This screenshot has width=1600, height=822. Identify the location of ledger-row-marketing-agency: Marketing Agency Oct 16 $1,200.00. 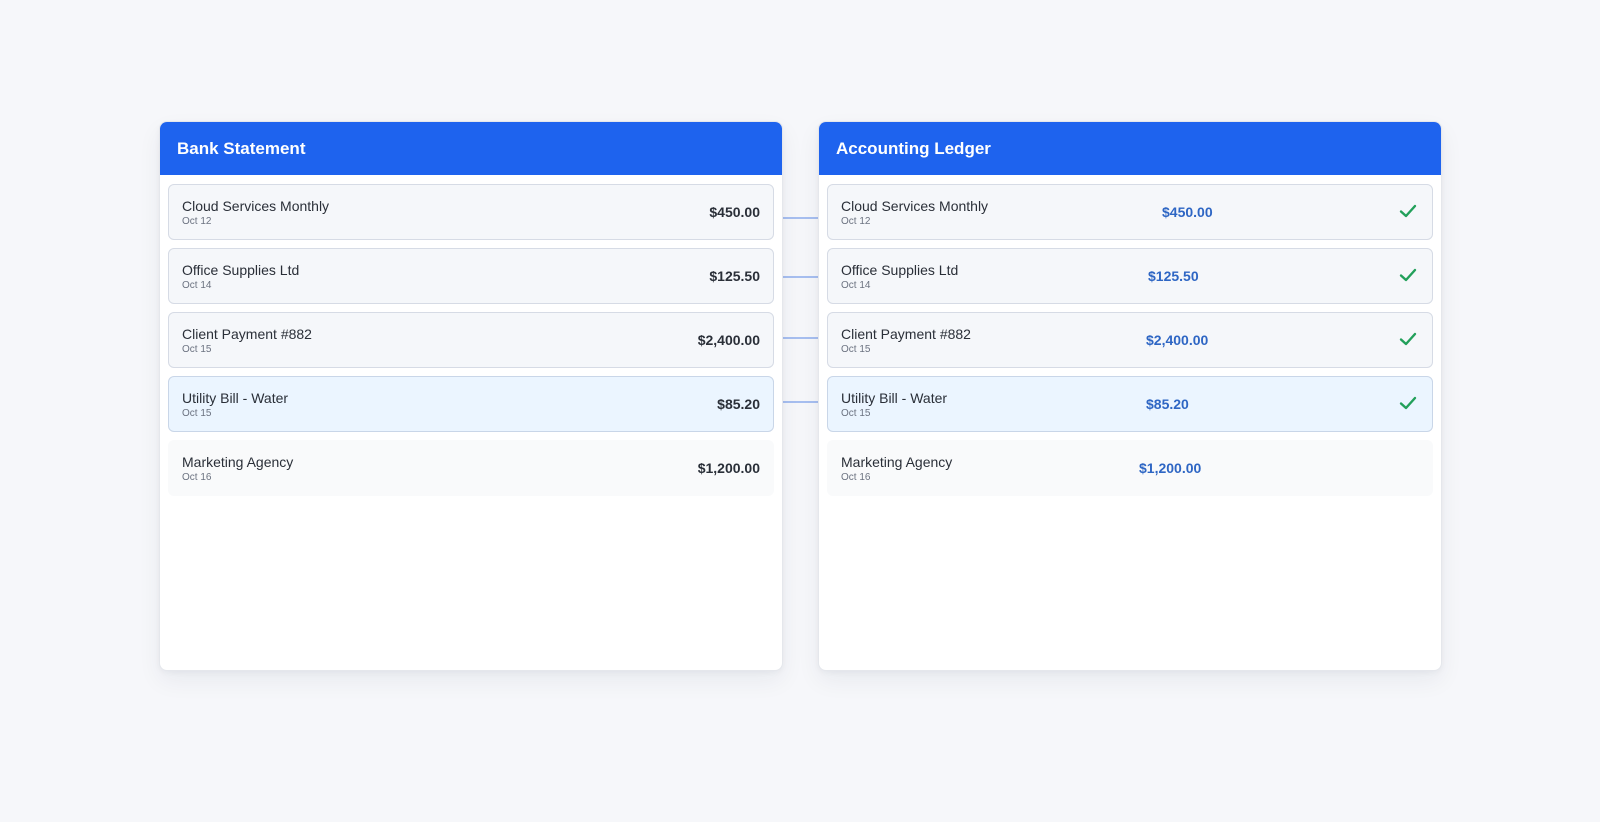
(1130, 468).